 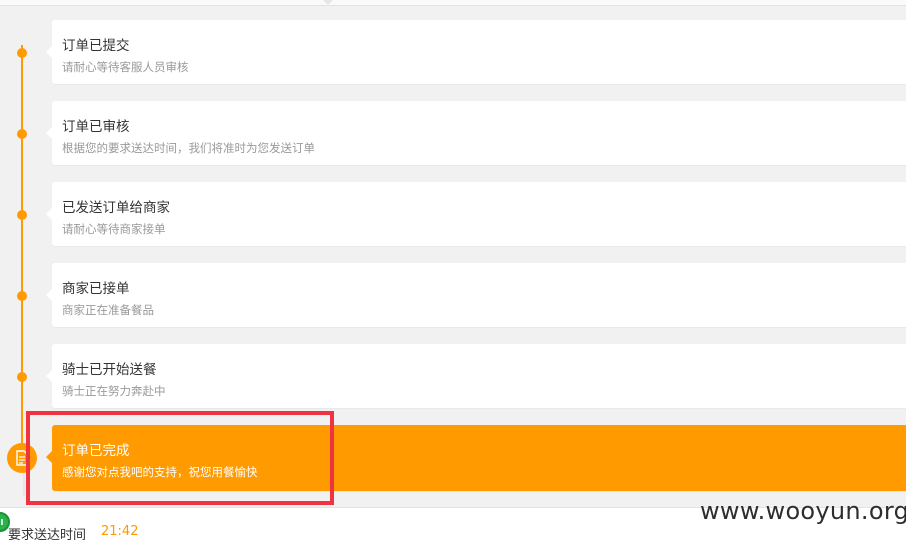 What do you see at coordinates (476, 133) in the screenshot?
I see `timeline-step-reviewed: 订单已审核 根据您的要求送达时间，我们将准时为您发送订单` at bounding box center [476, 133].